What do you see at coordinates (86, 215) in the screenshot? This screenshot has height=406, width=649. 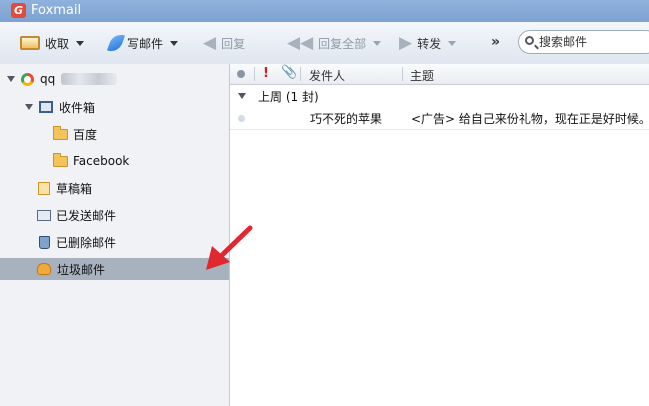 I see `sidebar-item-label: 已发送邮件` at bounding box center [86, 215].